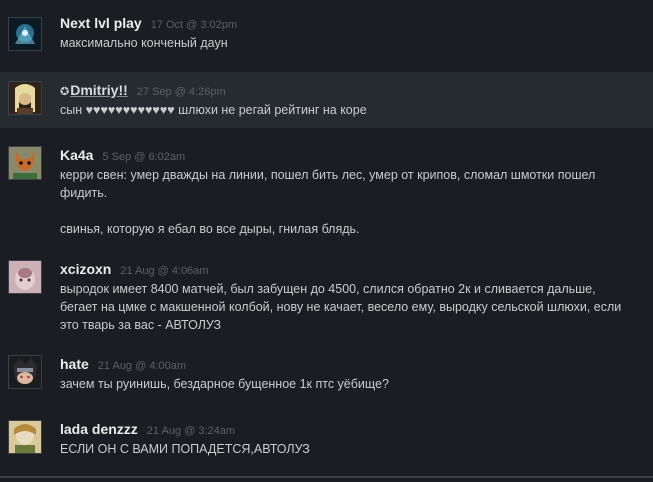  I want to click on comment-timestamp: 5 Sep @ 6:02am, so click(144, 157).